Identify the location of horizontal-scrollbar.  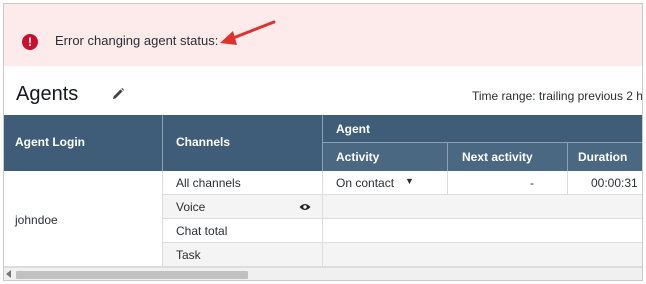
(323, 273).